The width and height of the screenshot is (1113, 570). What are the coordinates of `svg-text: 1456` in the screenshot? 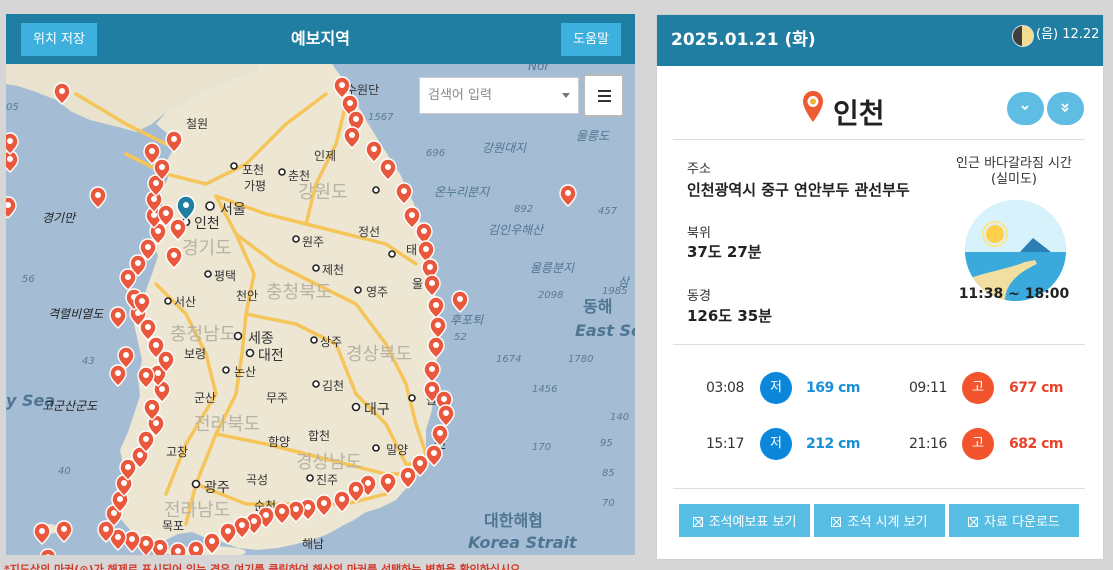 It's located at (544, 389).